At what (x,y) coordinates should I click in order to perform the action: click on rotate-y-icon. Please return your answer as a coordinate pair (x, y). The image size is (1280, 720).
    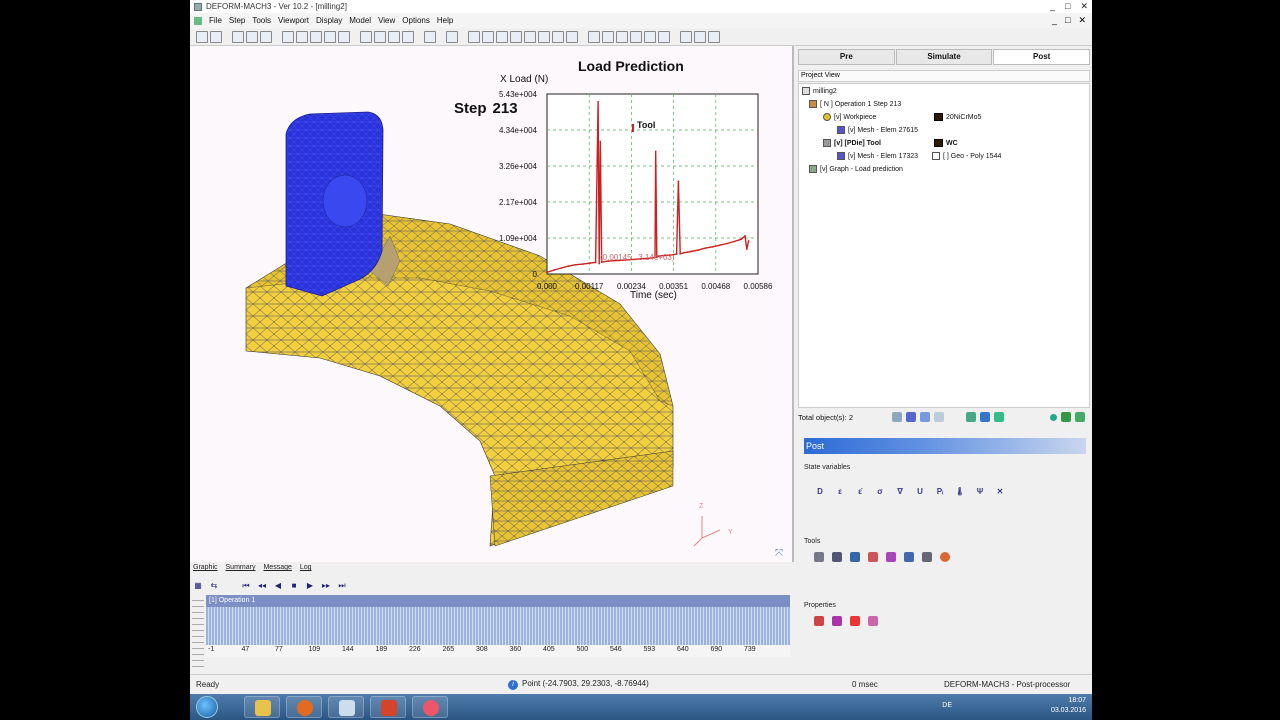
    Looking at the image, I should click on (558, 37).